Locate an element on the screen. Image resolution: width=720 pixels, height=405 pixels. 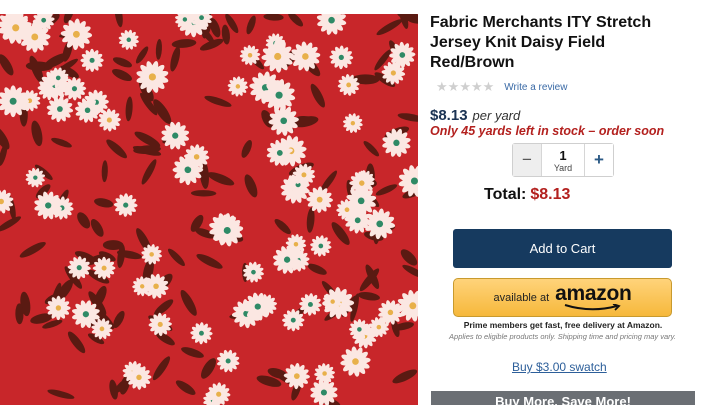
amazon-smile-icon is located at coordinates (593, 307).